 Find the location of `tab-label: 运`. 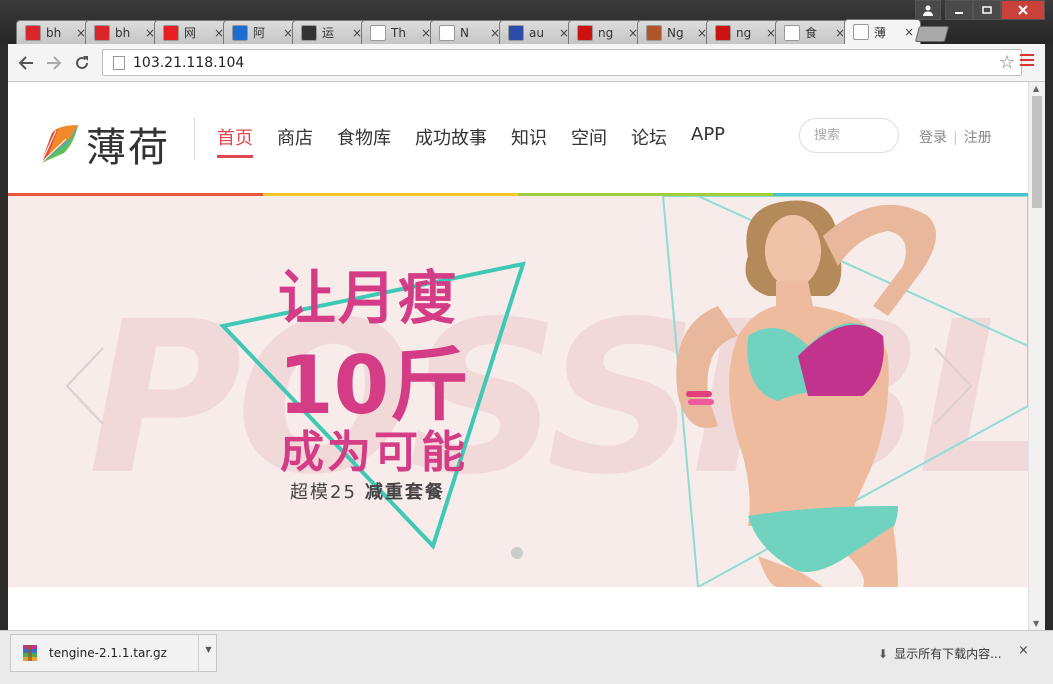

tab-label: 运 is located at coordinates (328, 33).